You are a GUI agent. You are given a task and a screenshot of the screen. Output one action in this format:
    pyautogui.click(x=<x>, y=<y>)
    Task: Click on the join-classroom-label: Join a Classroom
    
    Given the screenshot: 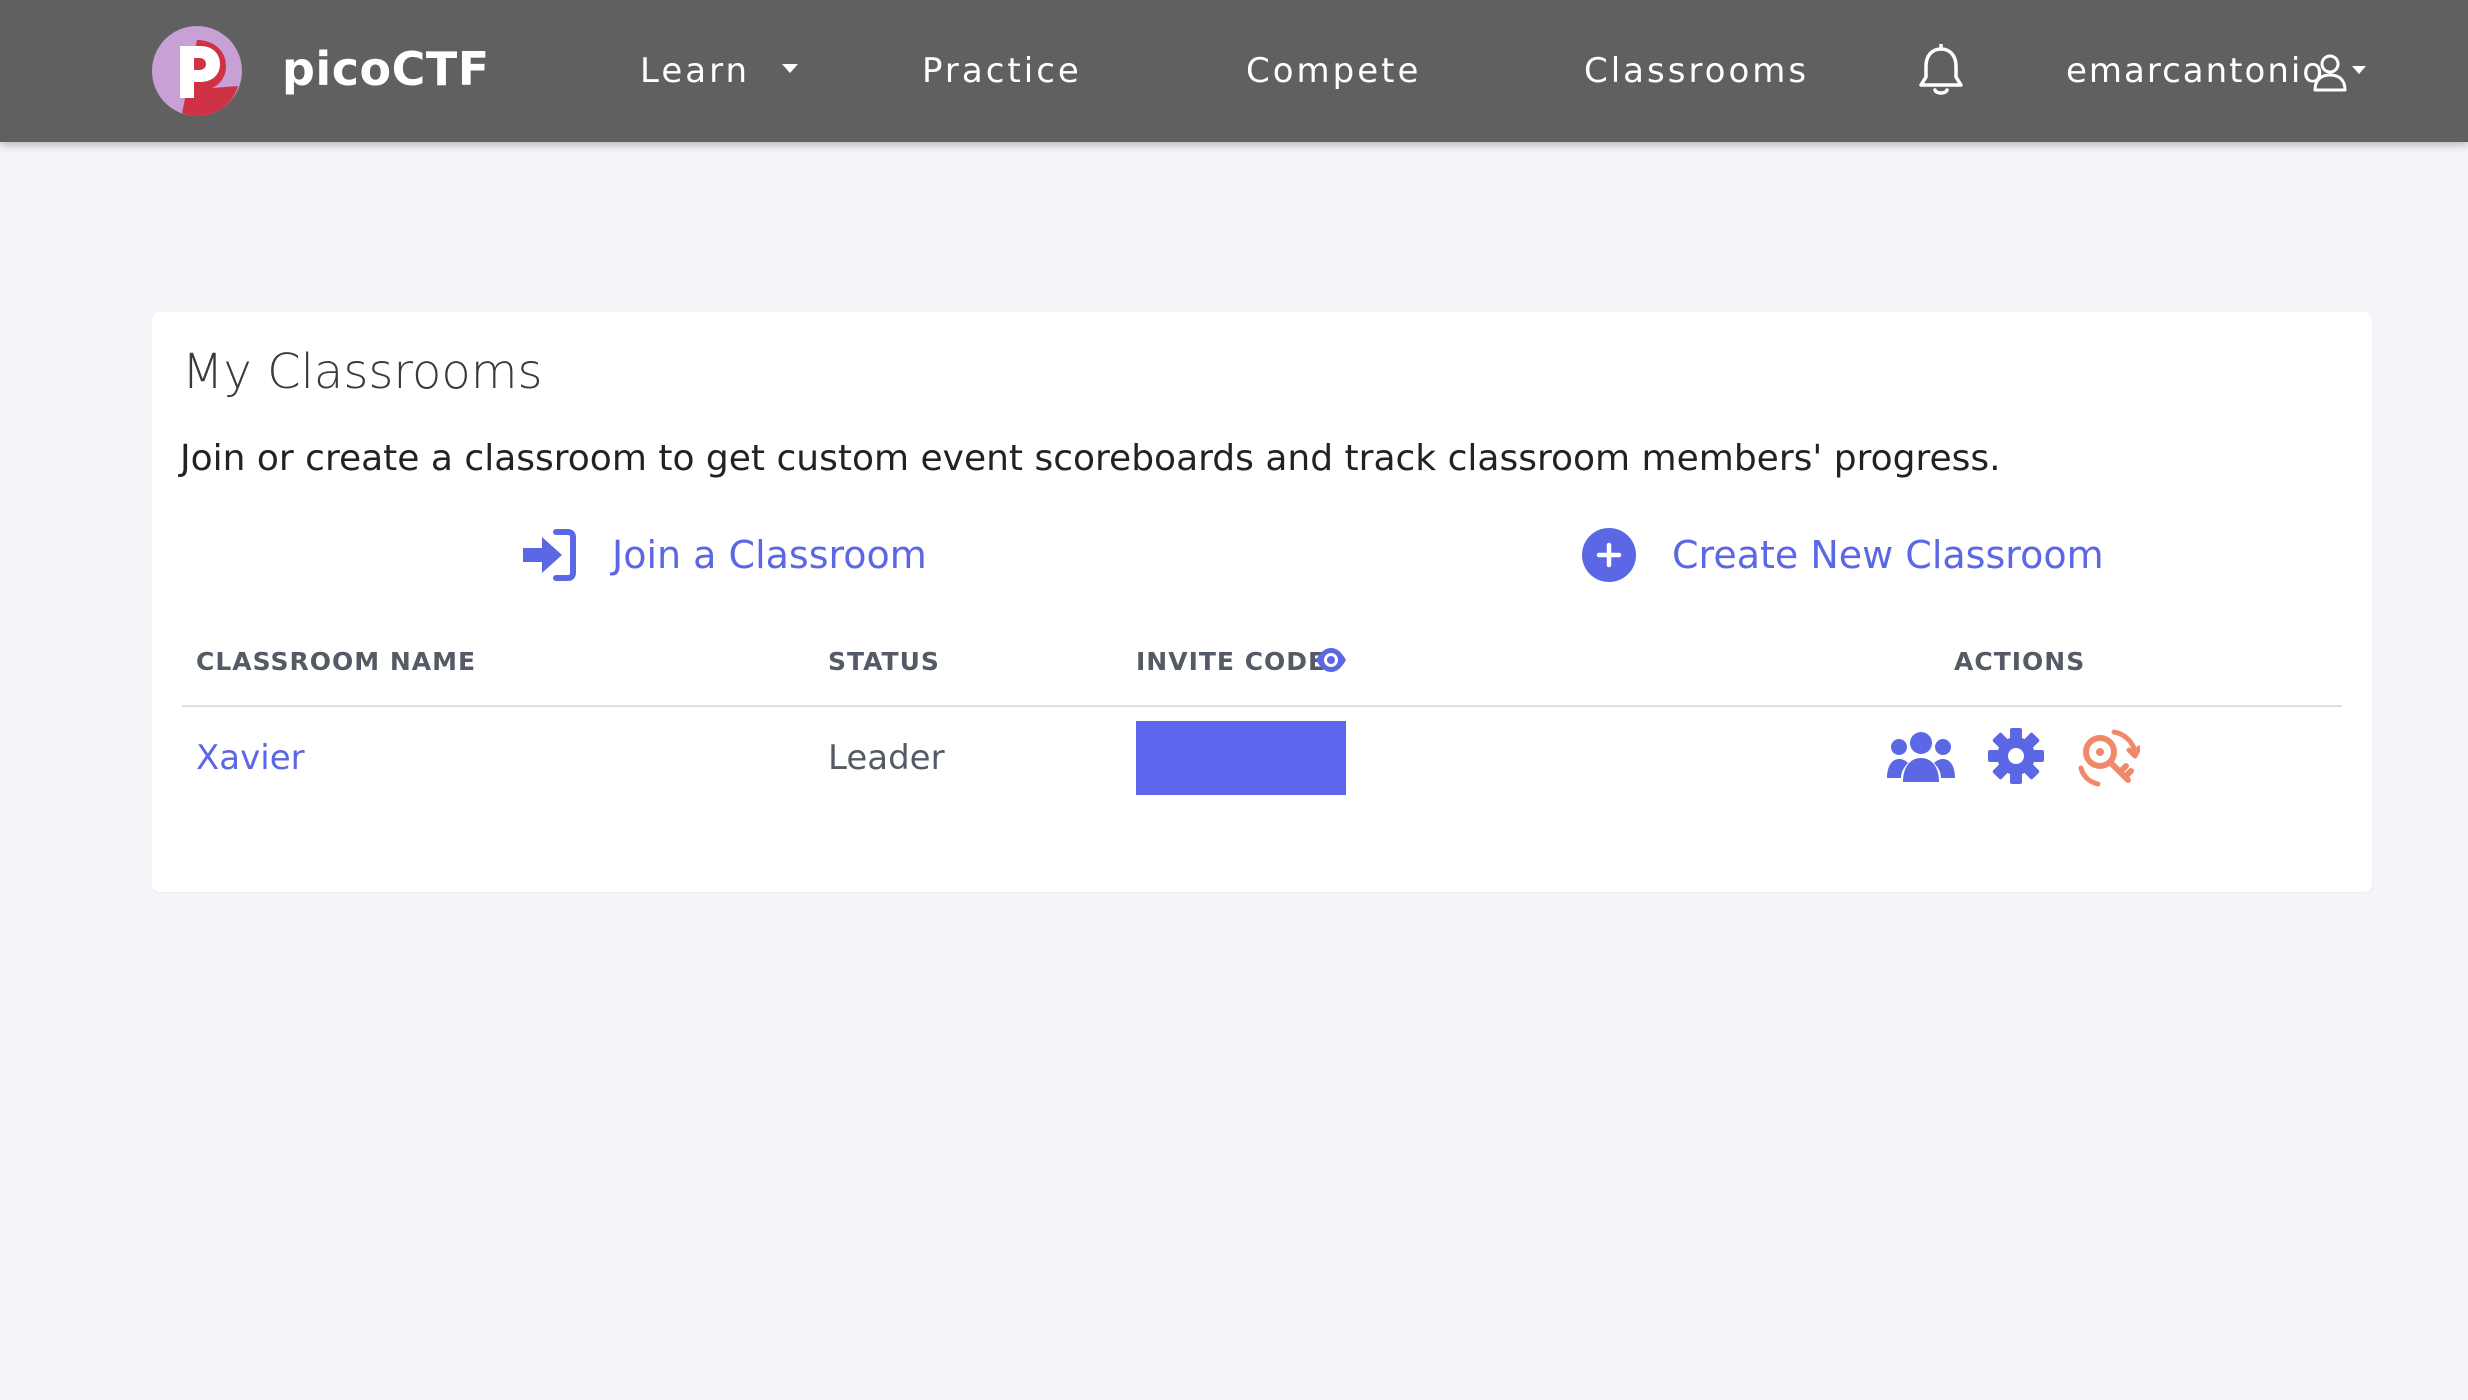 What is the action you would take?
    pyautogui.click(x=769, y=555)
    